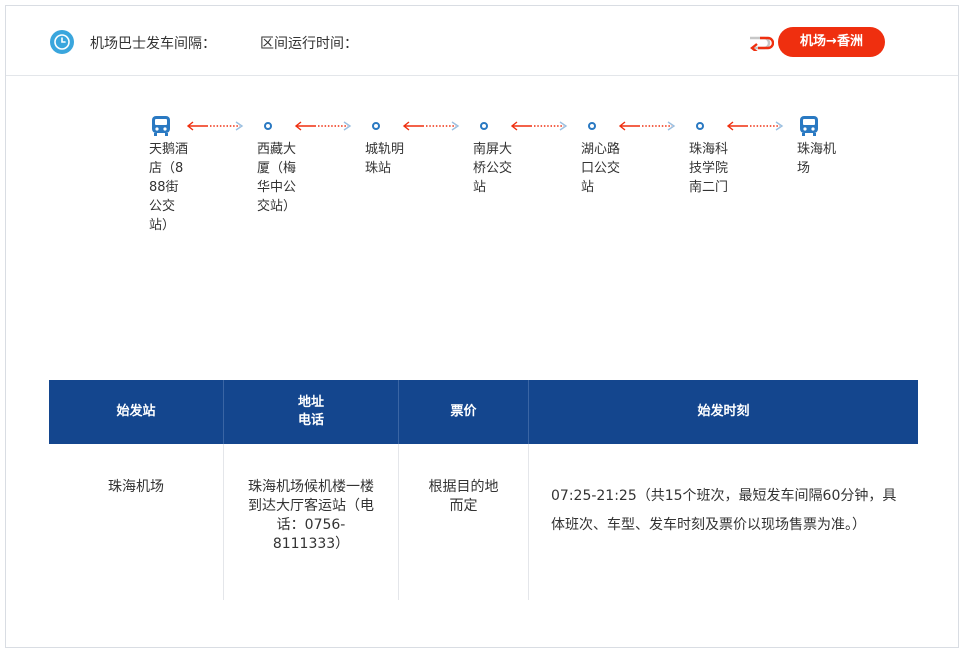 The image size is (964, 653). I want to click on swap-icon, so click(759, 44).